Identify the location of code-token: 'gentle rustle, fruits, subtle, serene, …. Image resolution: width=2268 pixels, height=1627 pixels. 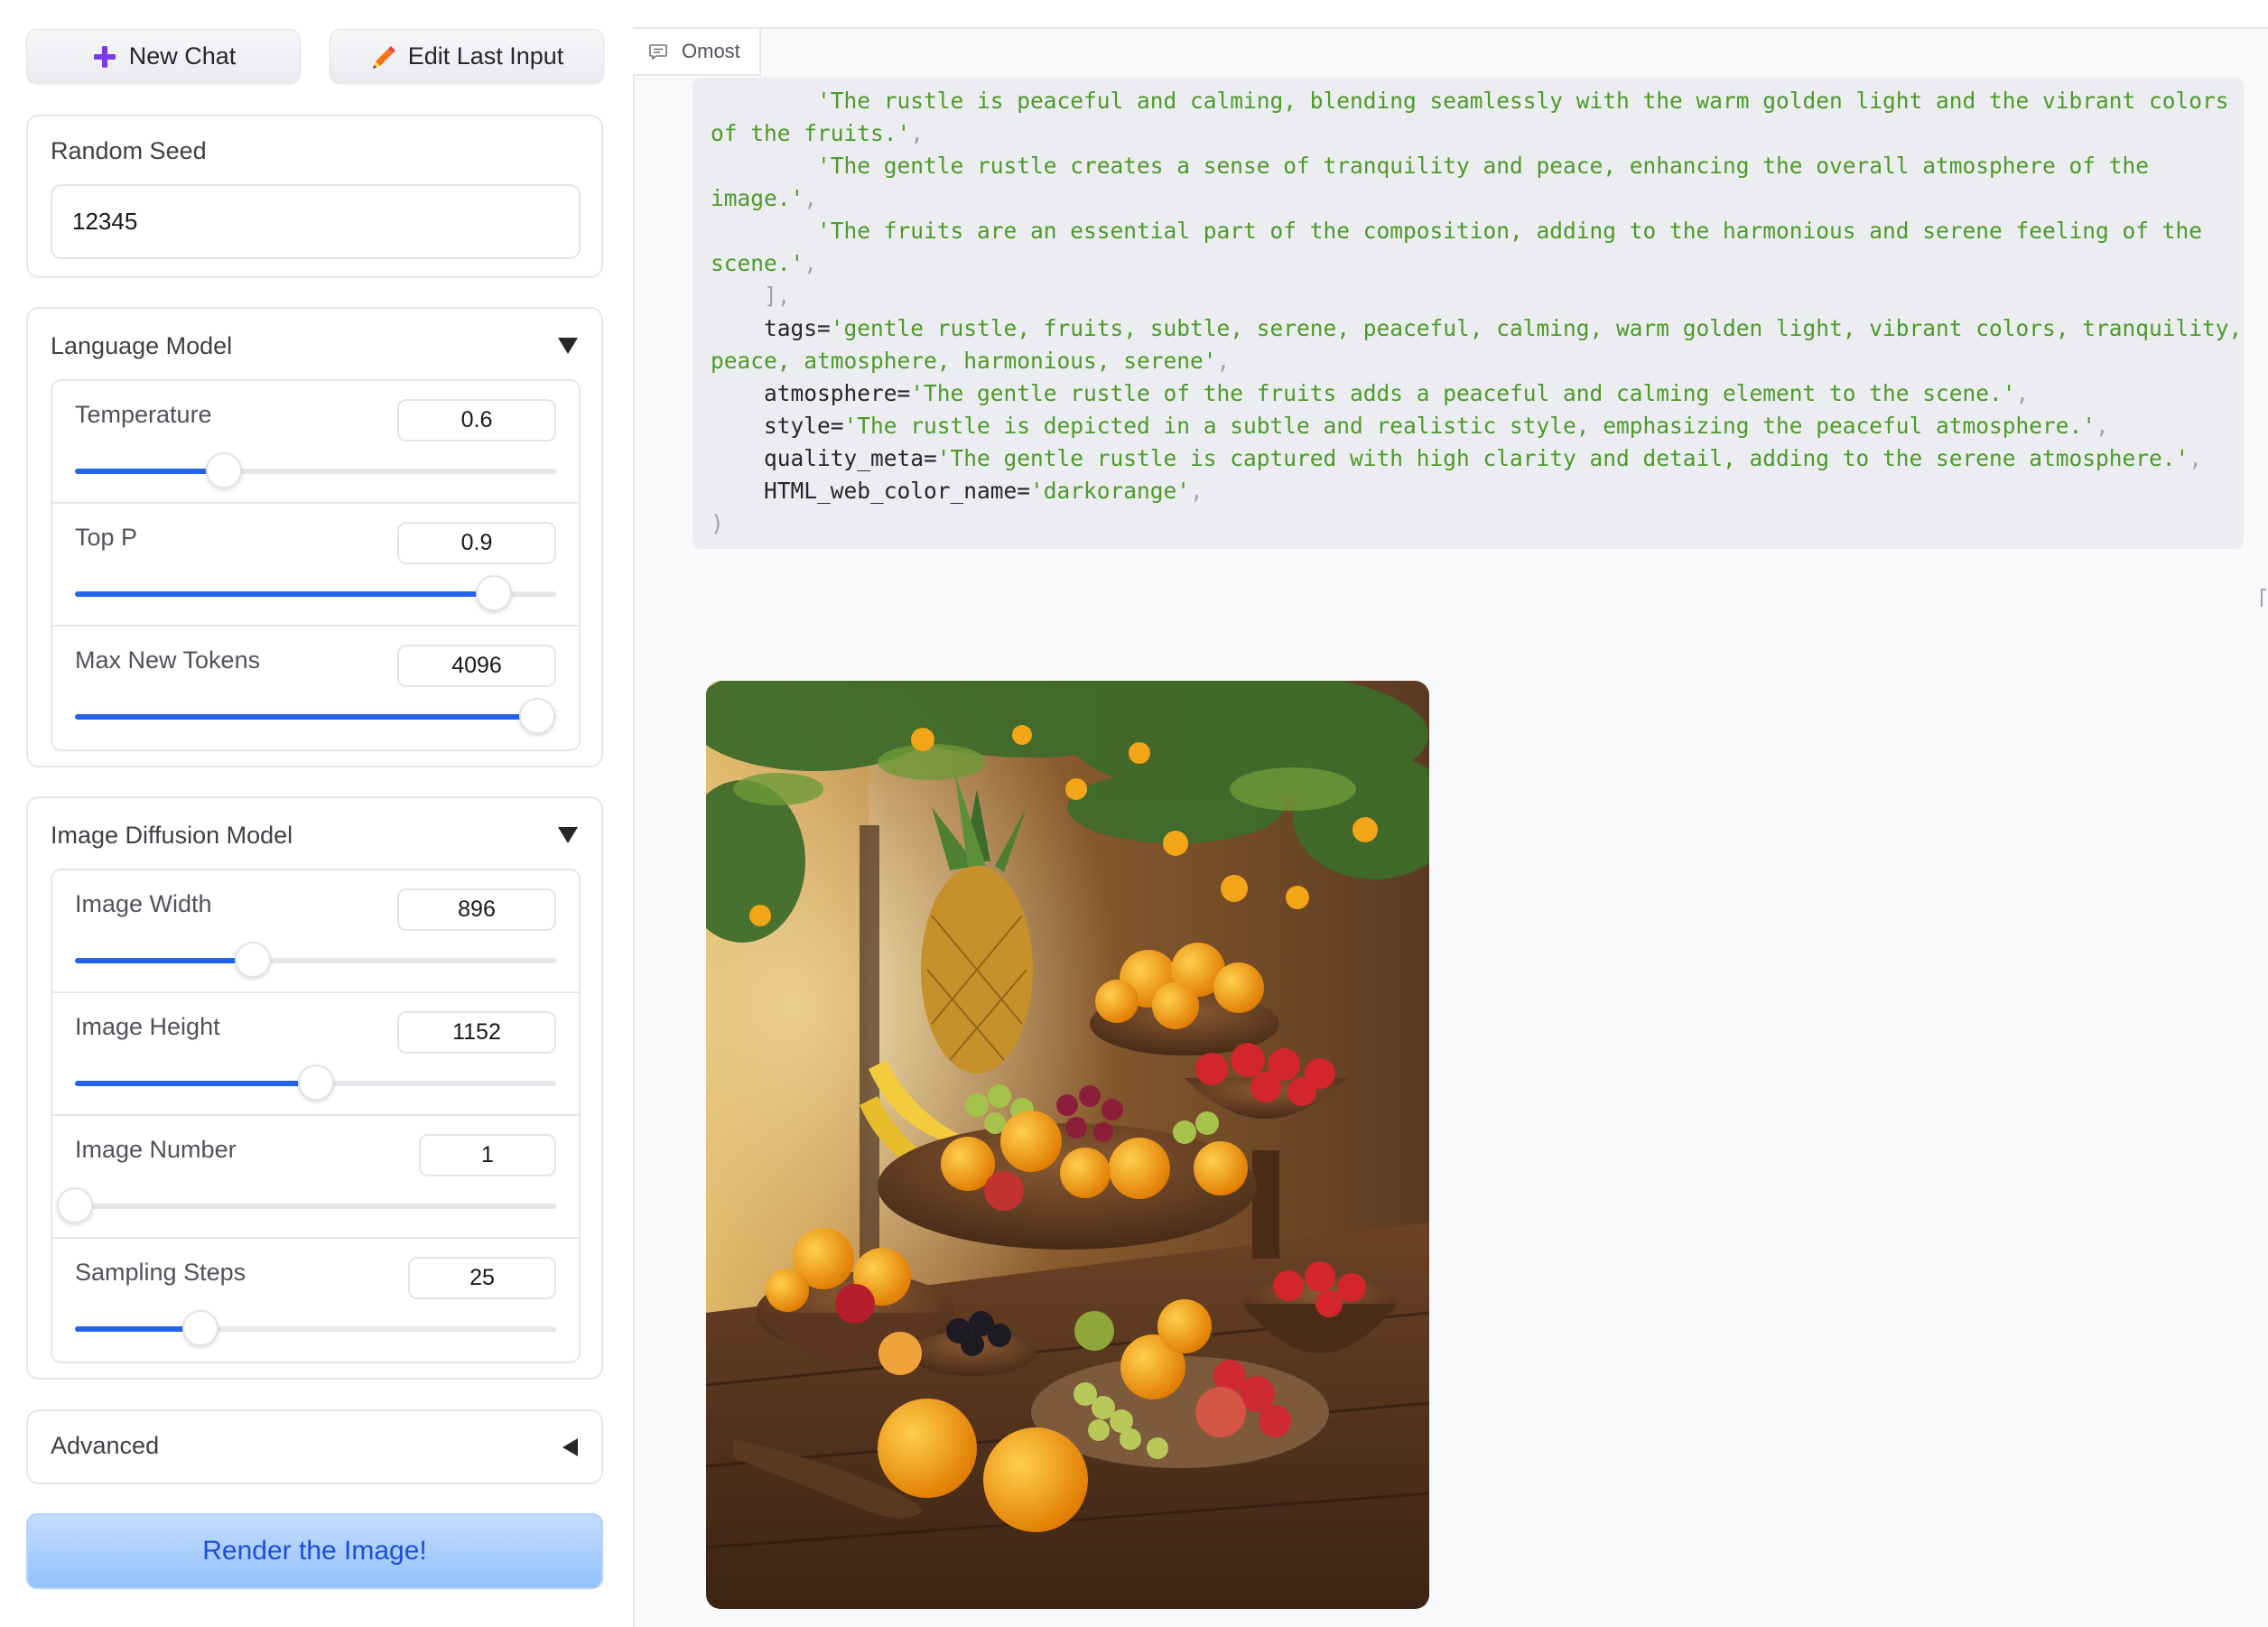
(1536, 328).